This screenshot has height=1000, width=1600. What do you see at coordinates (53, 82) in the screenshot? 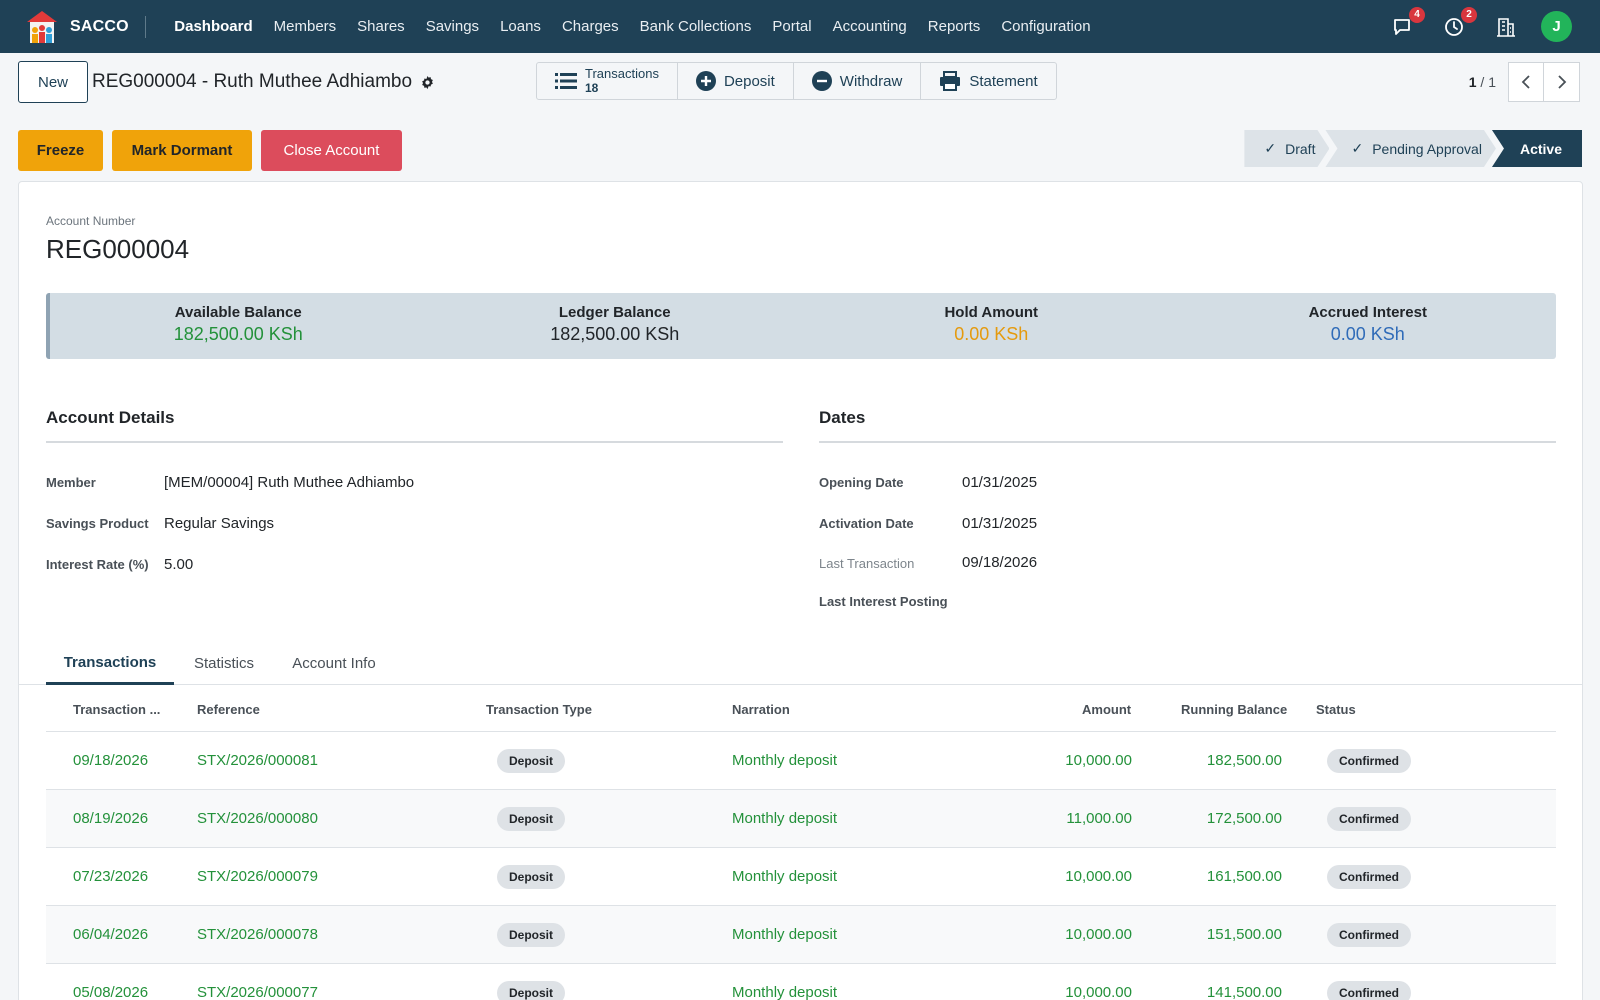
I see `new-button: New` at bounding box center [53, 82].